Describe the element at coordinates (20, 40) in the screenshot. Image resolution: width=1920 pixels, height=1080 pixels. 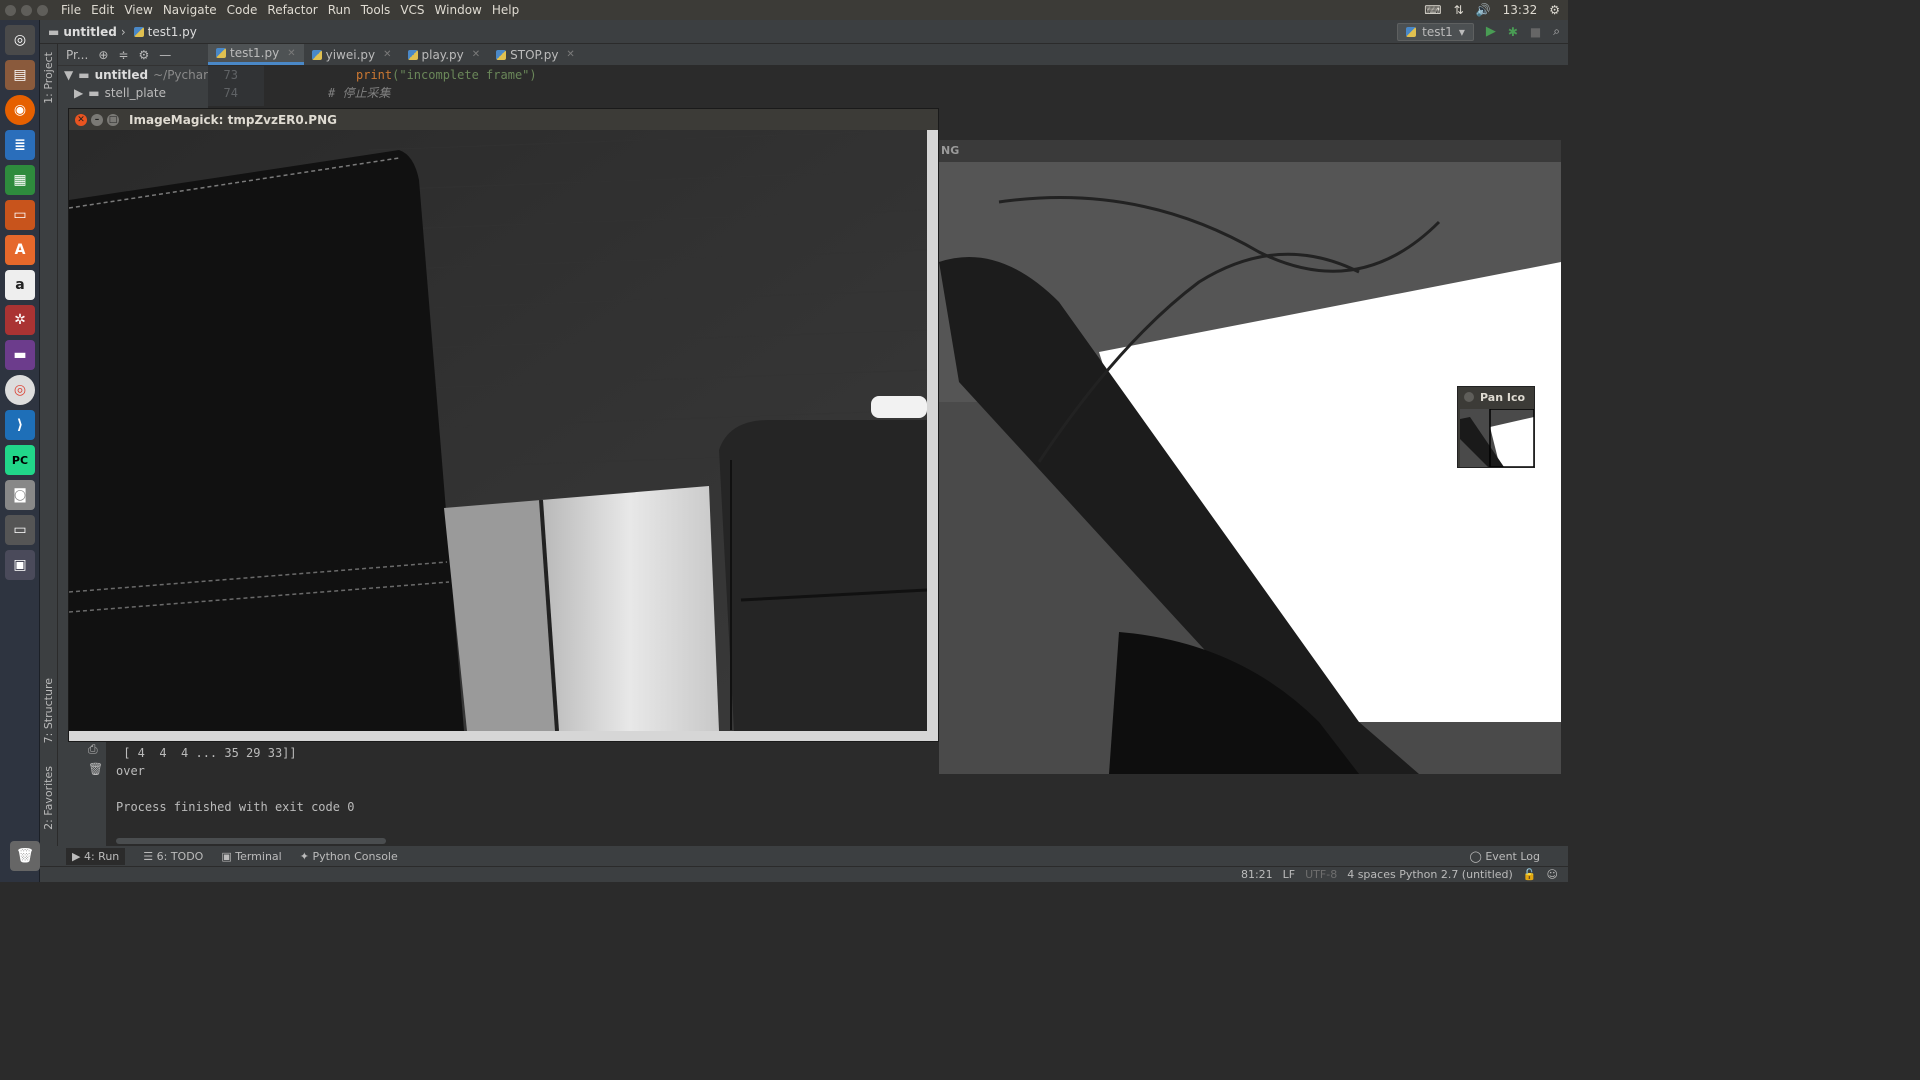
I see `dash-icon: ◎` at that location.